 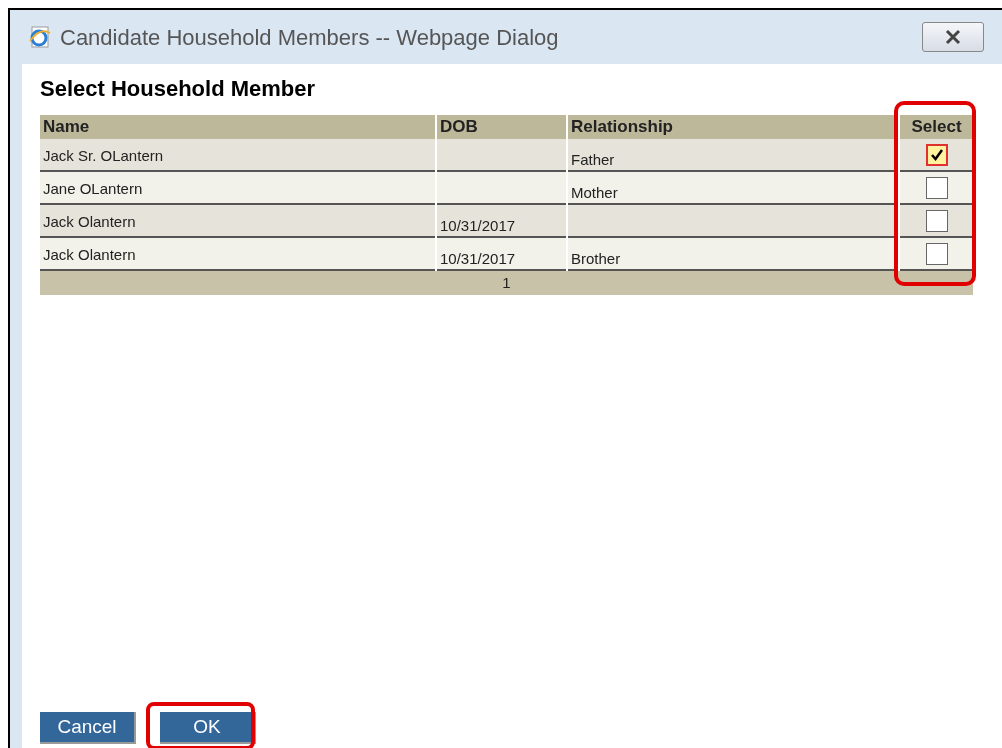 What do you see at coordinates (66, 127) in the screenshot?
I see `column-header: Name` at bounding box center [66, 127].